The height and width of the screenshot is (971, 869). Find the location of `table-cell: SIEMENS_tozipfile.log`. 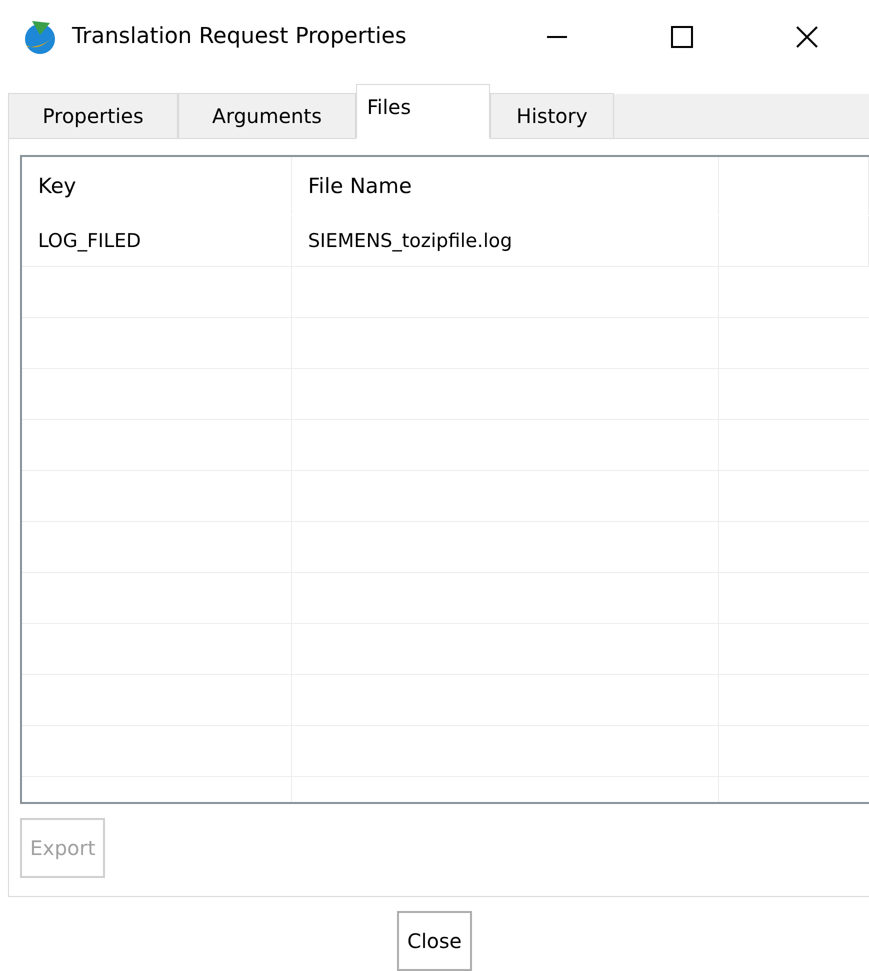

table-cell: SIEMENS_tozipfile.log is located at coordinates (505, 241).